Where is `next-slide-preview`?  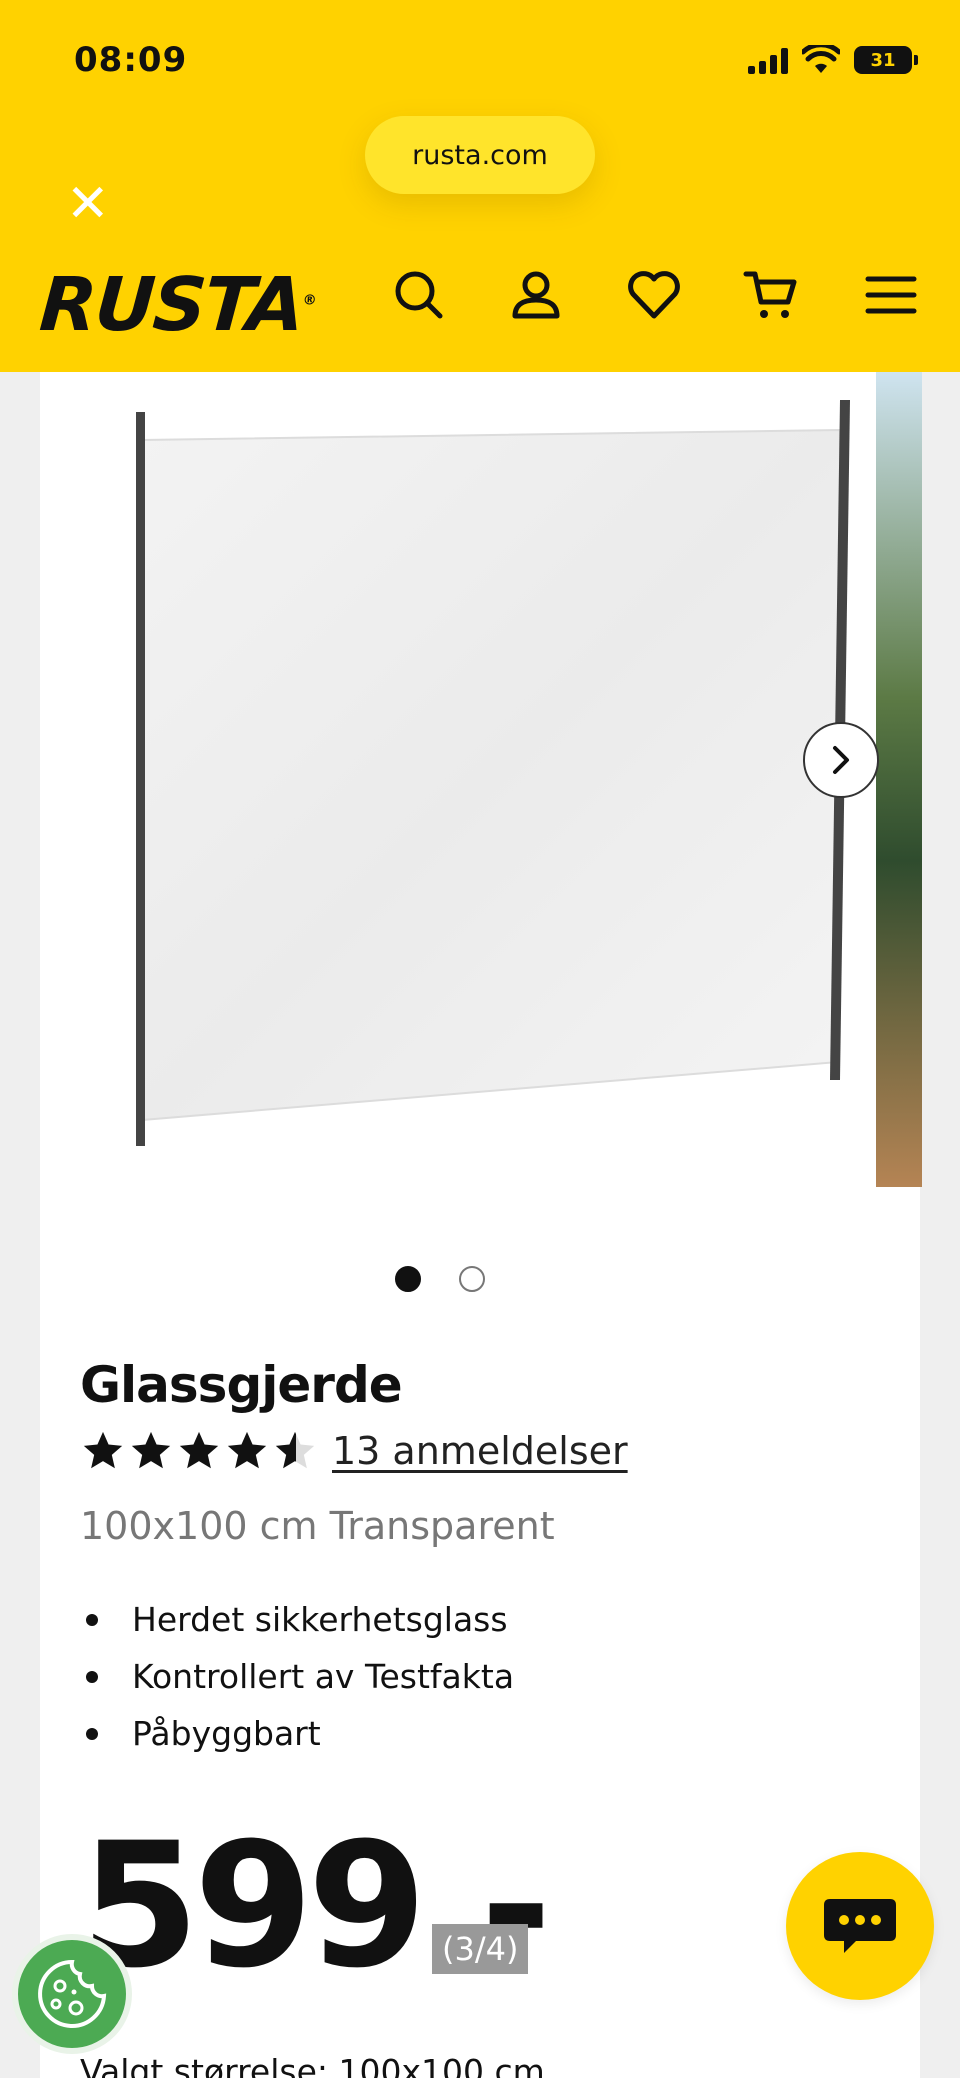 next-slide-preview is located at coordinates (899, 779).